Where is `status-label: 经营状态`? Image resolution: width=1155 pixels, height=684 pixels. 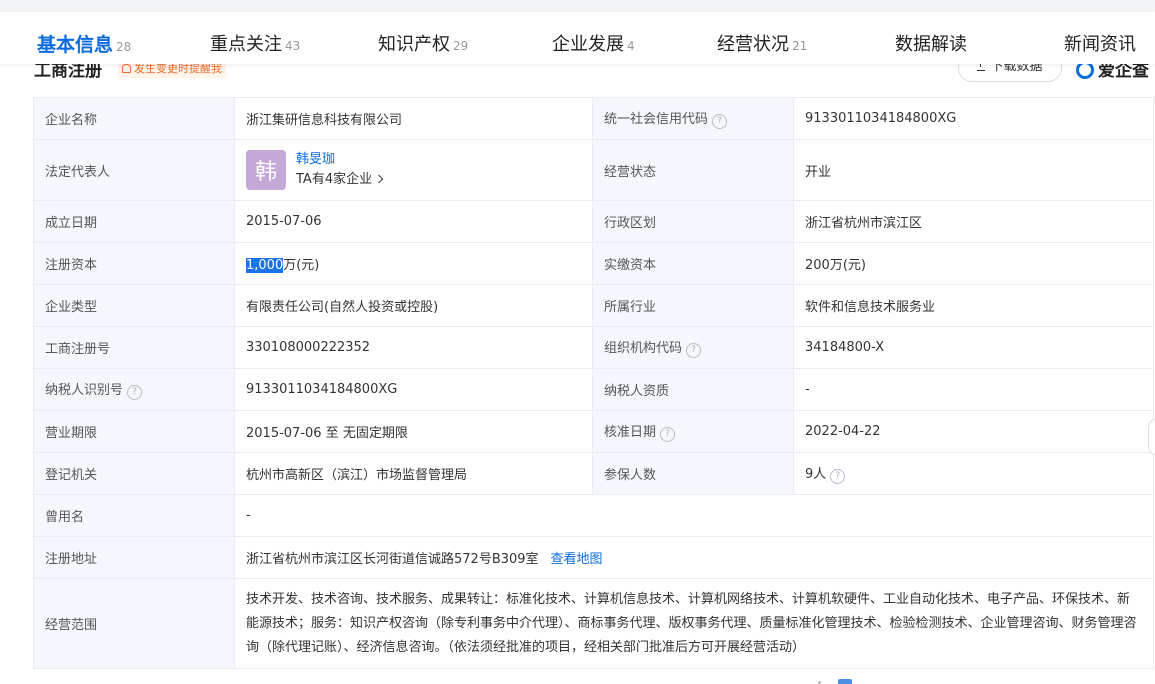
status-label: 经营状态 is located at coordinates (693, 170).